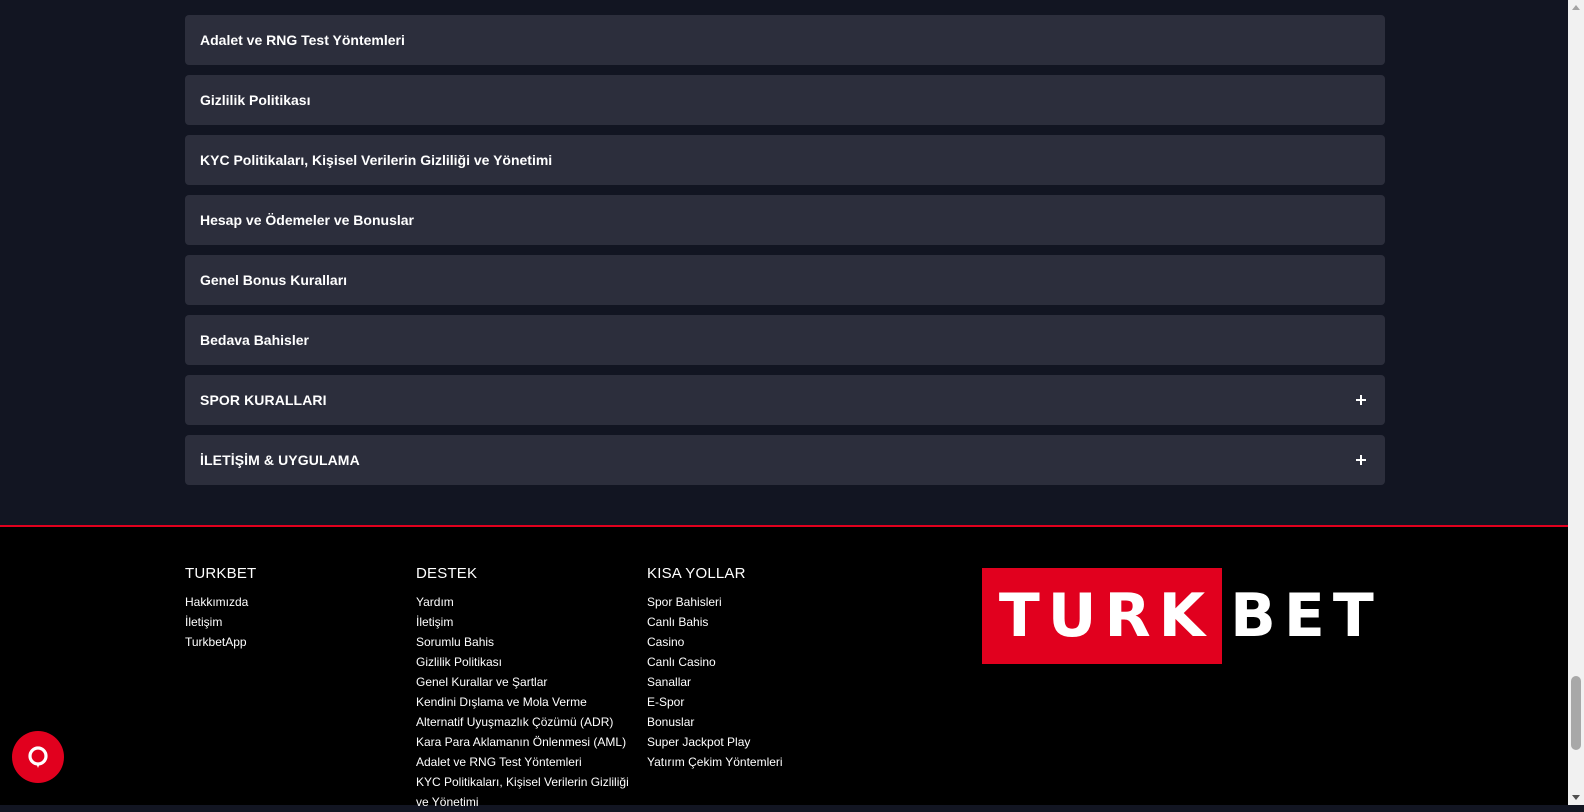 The width and height of the screenshot is (1584, 812). What do you see at coordinates (665, 702) in the screenshot?
I see `footer-link: E-Spor` at bounding box center [665, 702].